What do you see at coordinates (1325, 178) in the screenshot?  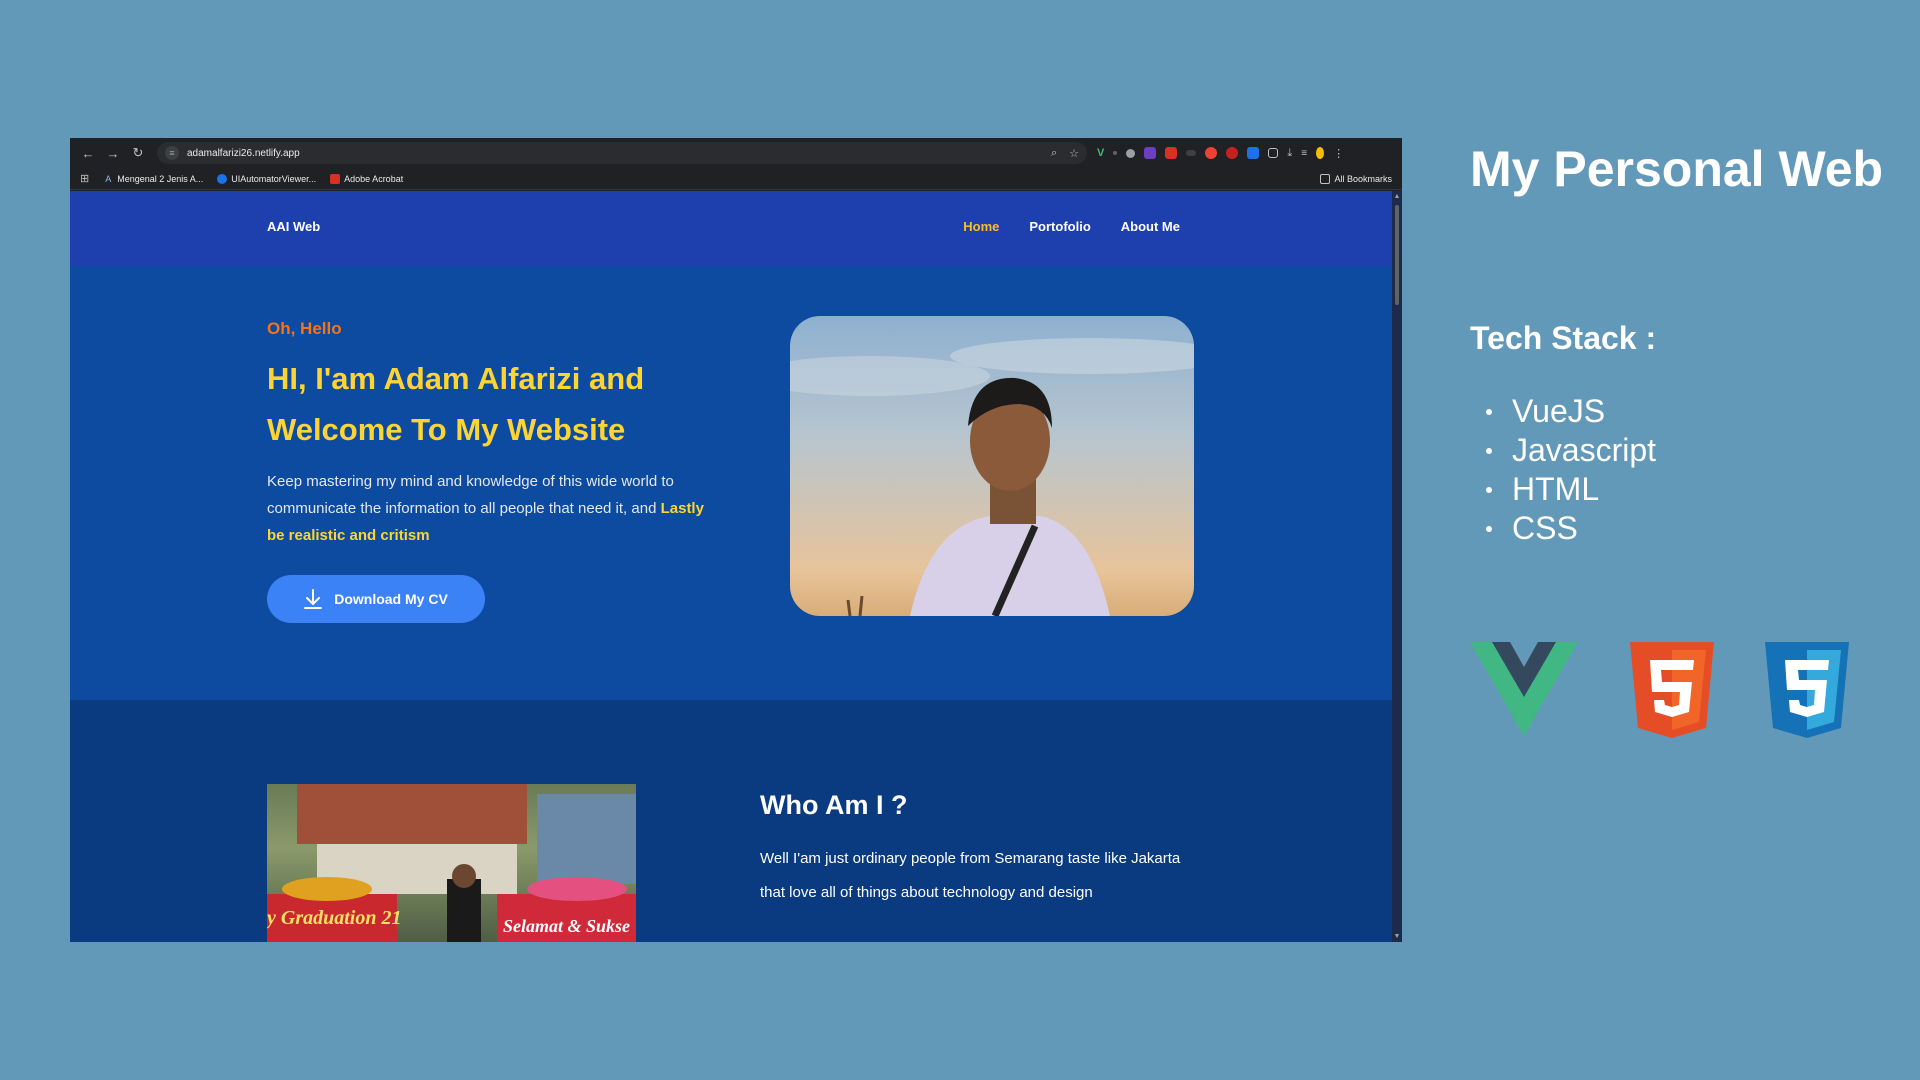 I see `folder-icon` at bounding box center [1325, 178].